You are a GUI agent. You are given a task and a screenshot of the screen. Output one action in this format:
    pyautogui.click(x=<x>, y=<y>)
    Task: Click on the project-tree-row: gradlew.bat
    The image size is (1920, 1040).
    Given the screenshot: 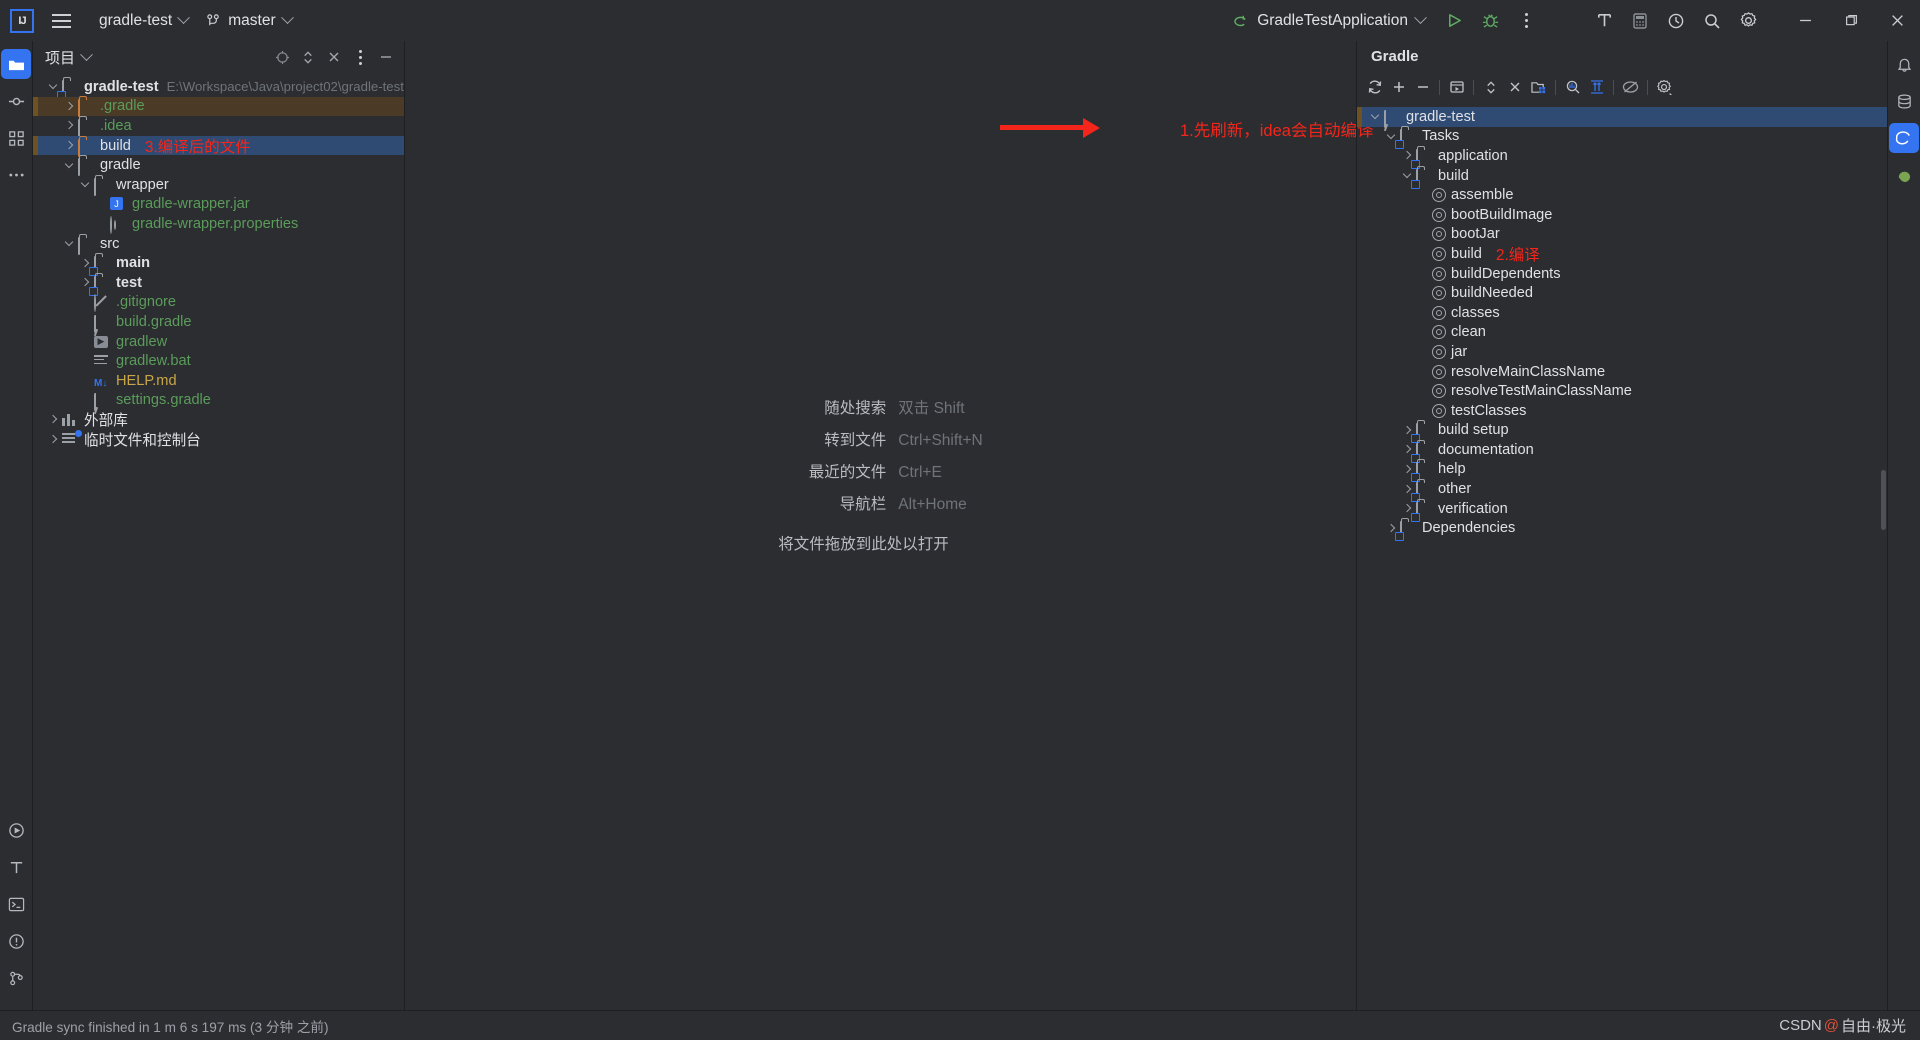 What is the action you would take?
    pyautogui.click(x=218, y=361)
    